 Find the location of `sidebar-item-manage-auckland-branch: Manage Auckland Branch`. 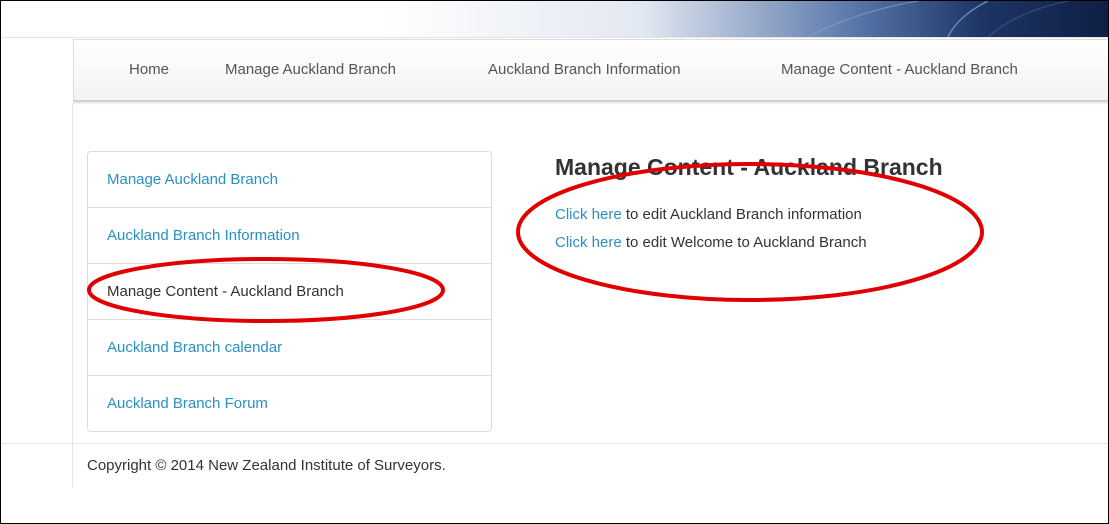

sidebar-item-manage-auckland-branch: Manage Auckland Branch is located at coordinates (289, 180).